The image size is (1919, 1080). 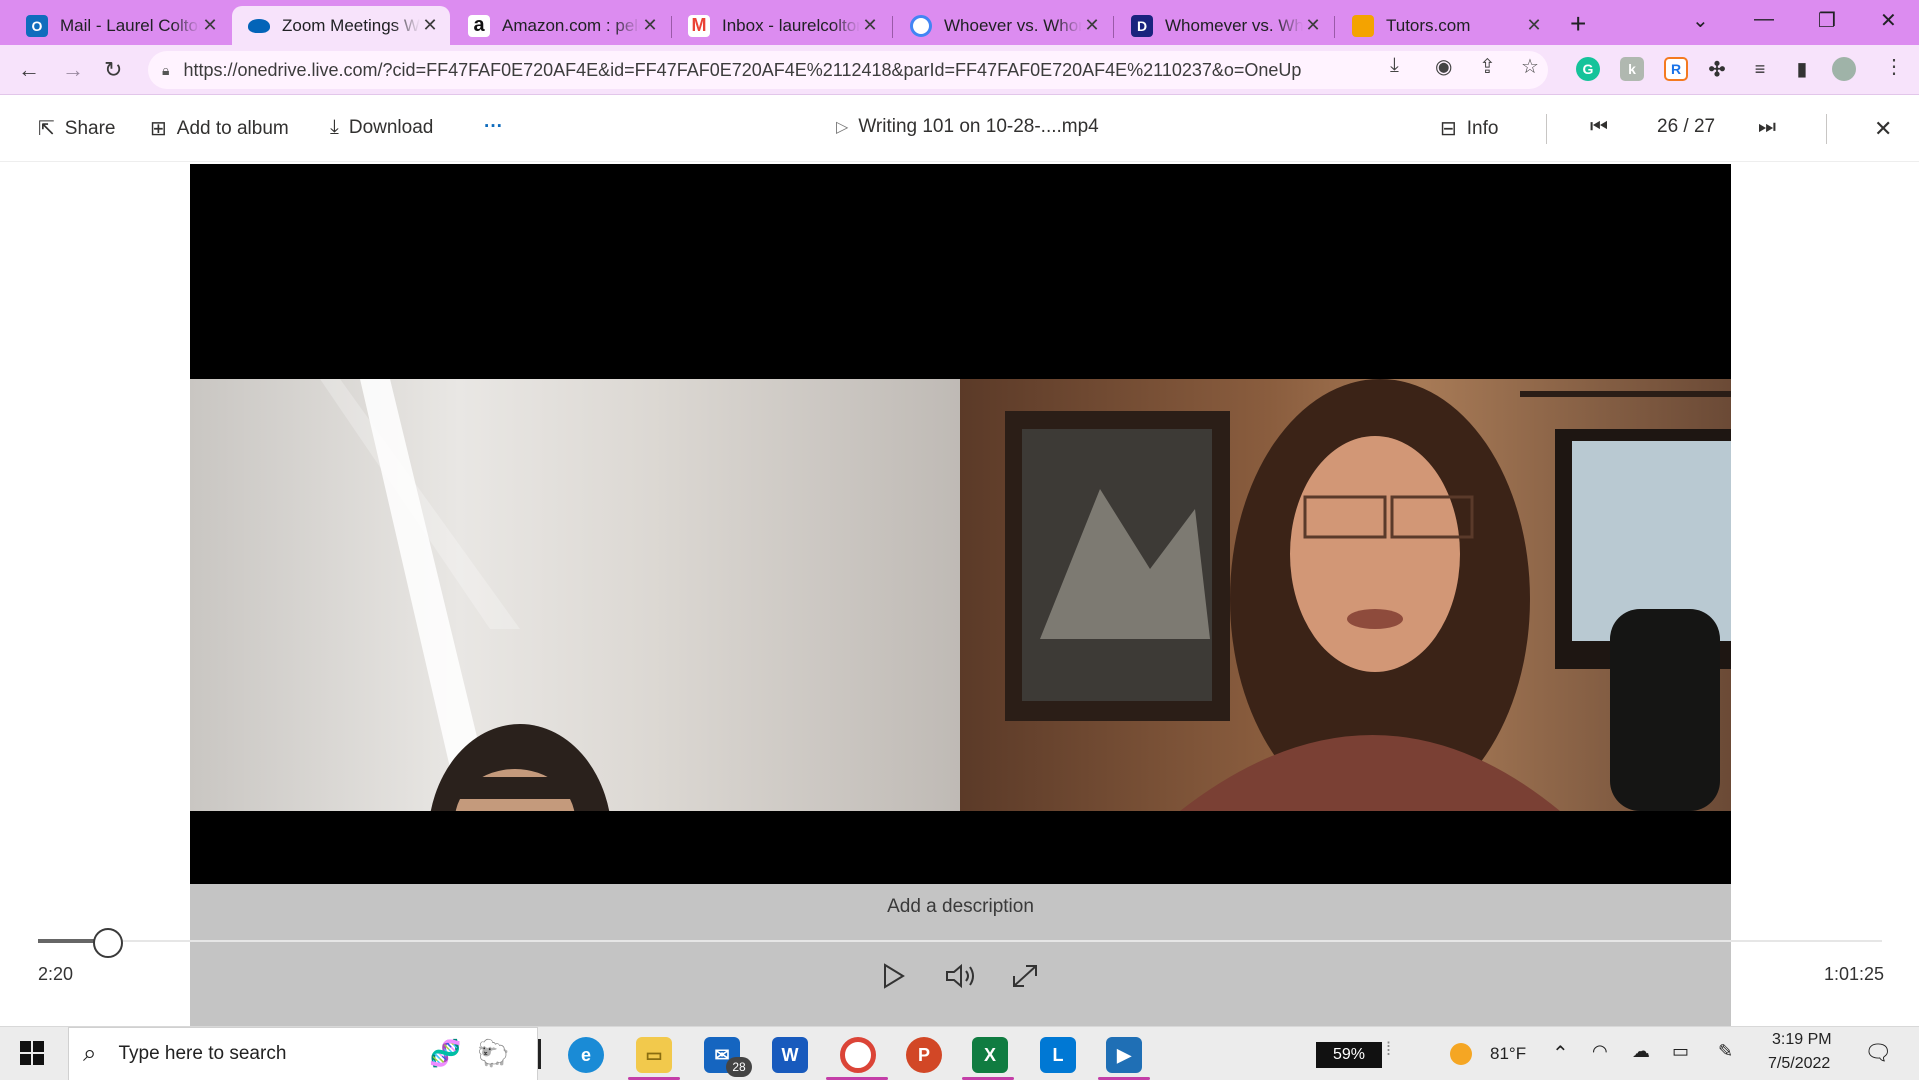 I want to click on tray-chevron-up-icon: ⌃, so click(x=1560, y=1053).